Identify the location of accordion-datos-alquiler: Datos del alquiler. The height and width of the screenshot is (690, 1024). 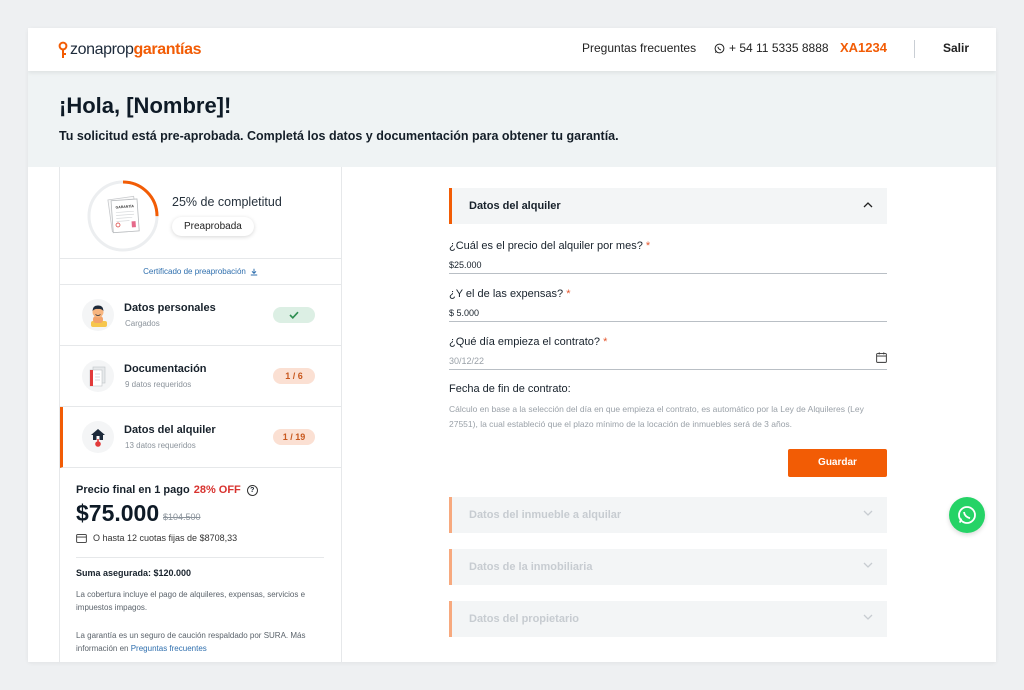
(668, 206).